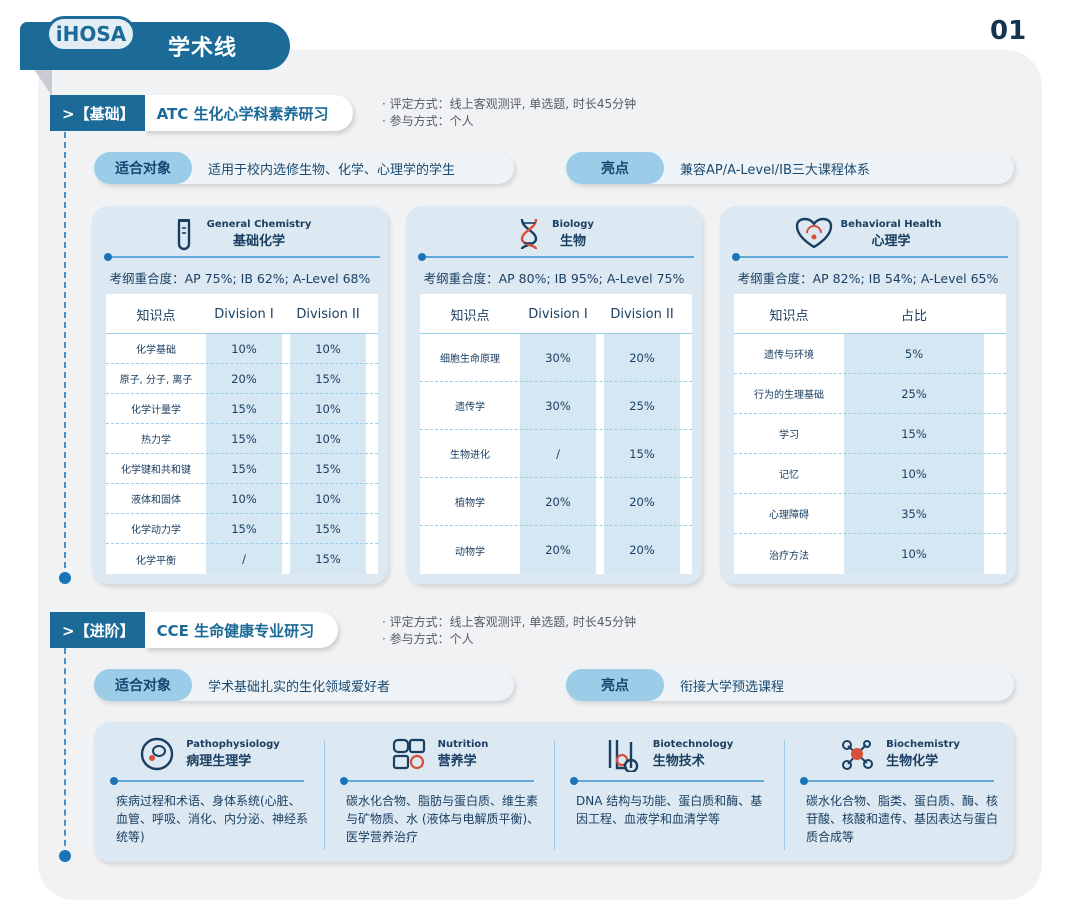 The image size is (1080, 916). Describe the element at coordinates (870, 474) in the screenshot. I see `table-row: 记忆 10%` at that location.